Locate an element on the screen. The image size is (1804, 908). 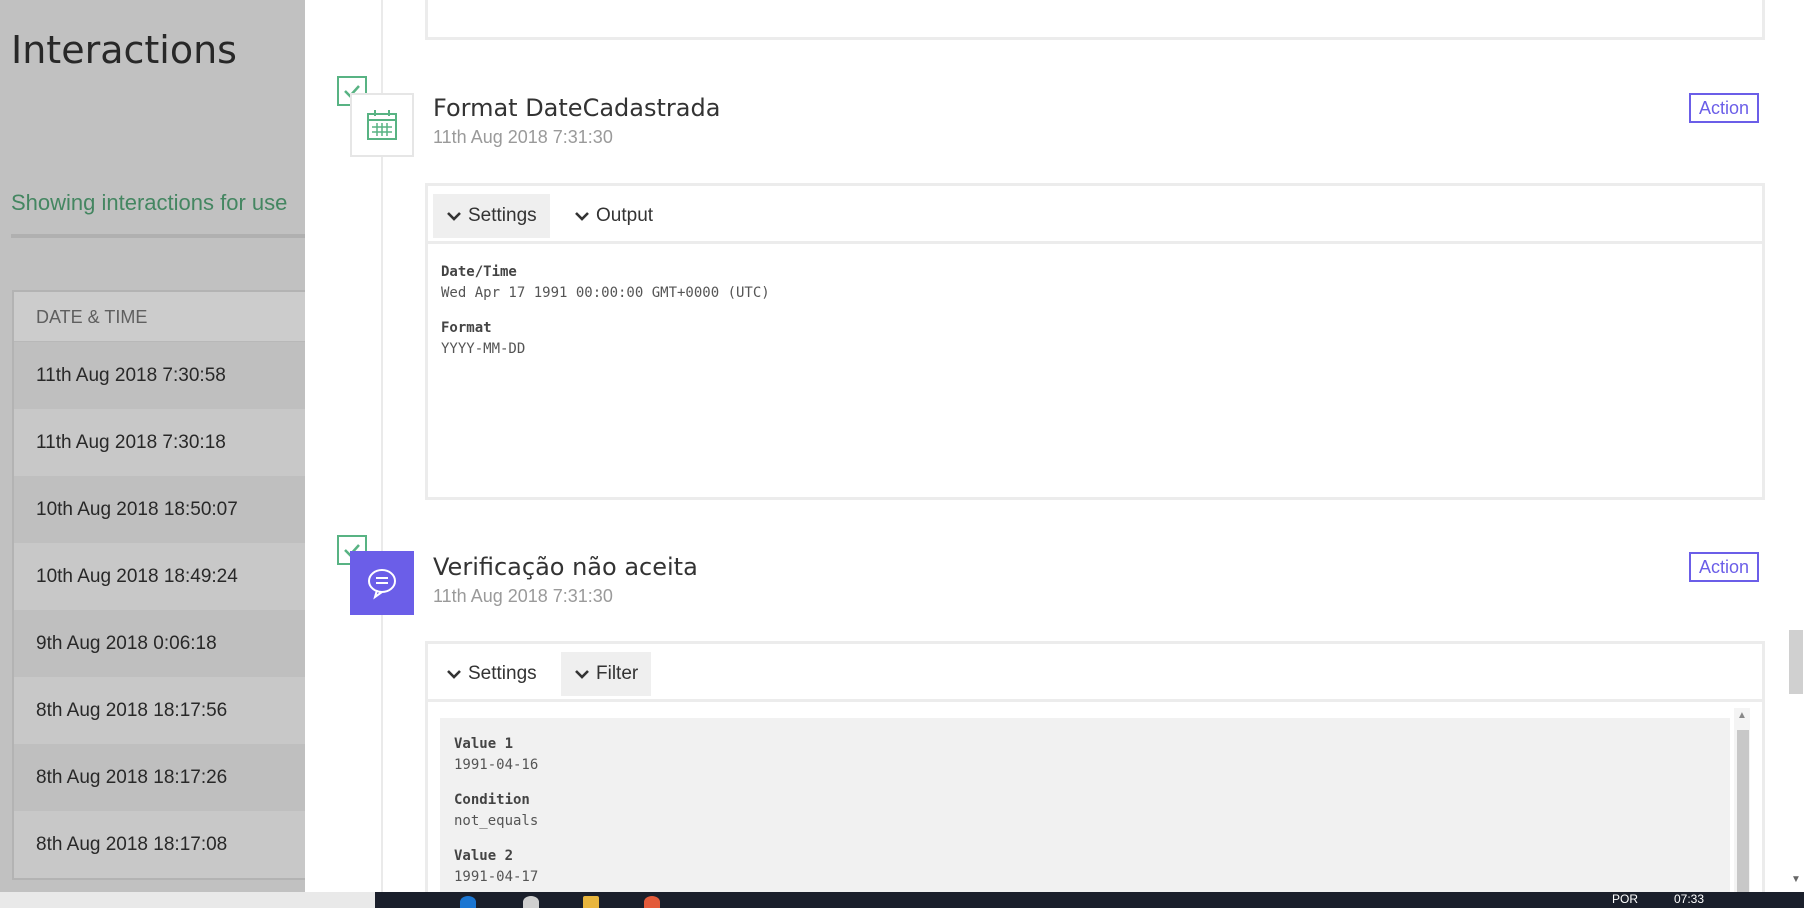
page-scrollbar: ▼ is located at coordinates (1795, 446).